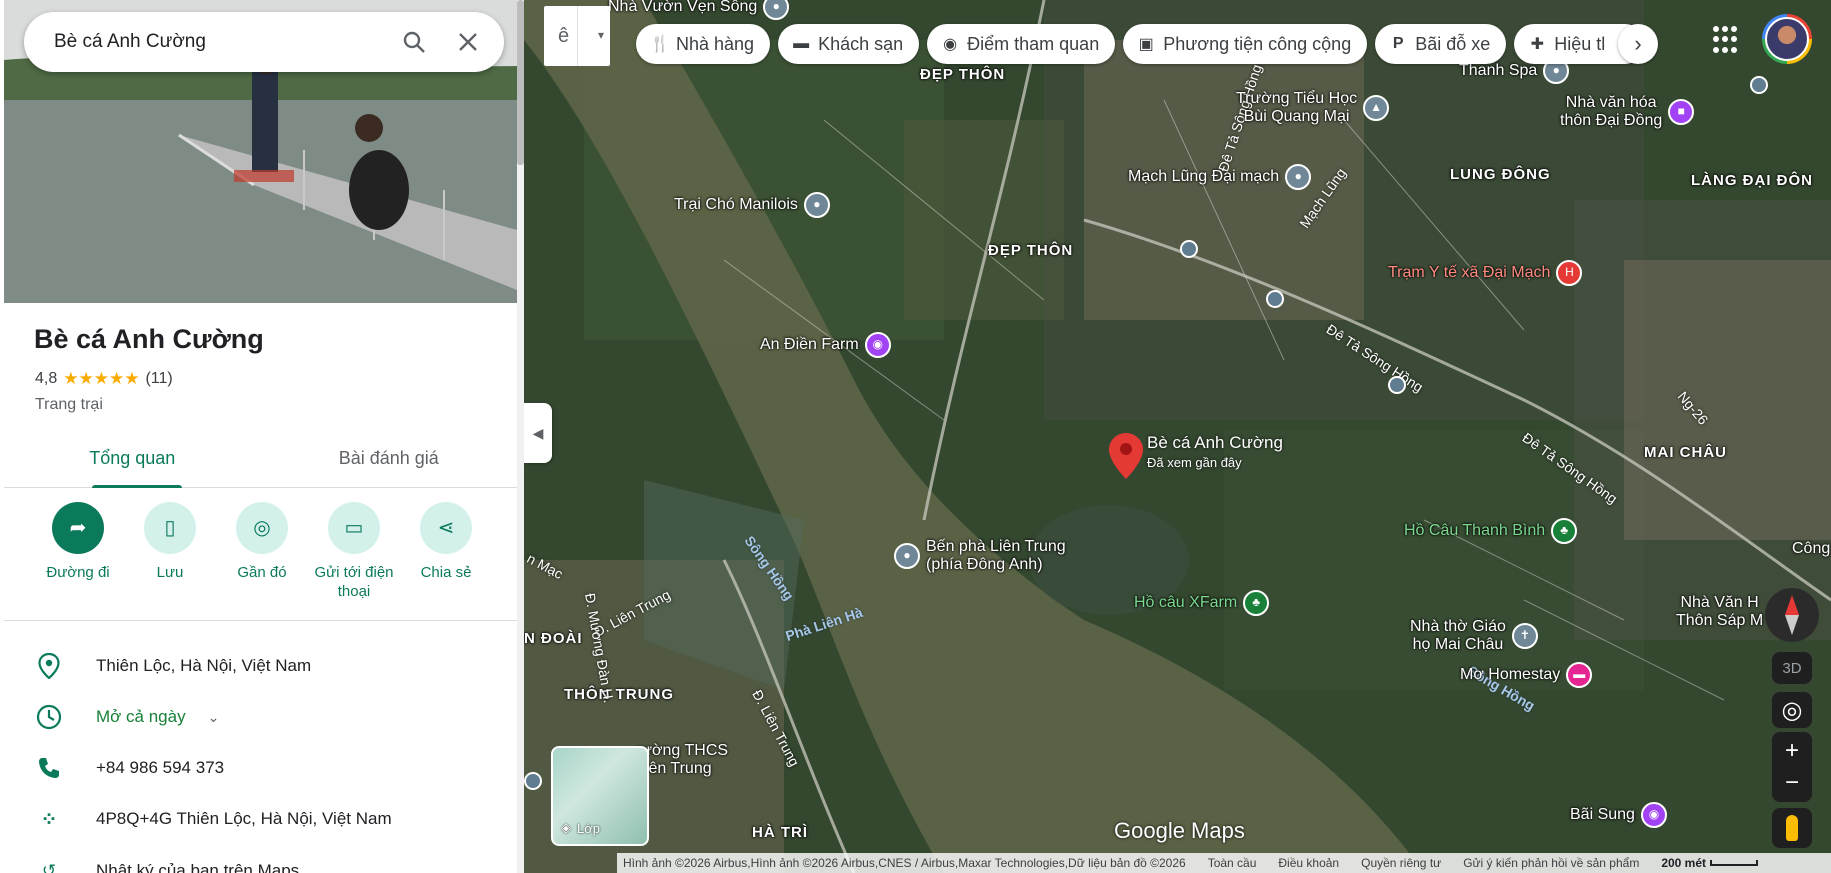  I want to click on clock-icon, so click(49, 717).